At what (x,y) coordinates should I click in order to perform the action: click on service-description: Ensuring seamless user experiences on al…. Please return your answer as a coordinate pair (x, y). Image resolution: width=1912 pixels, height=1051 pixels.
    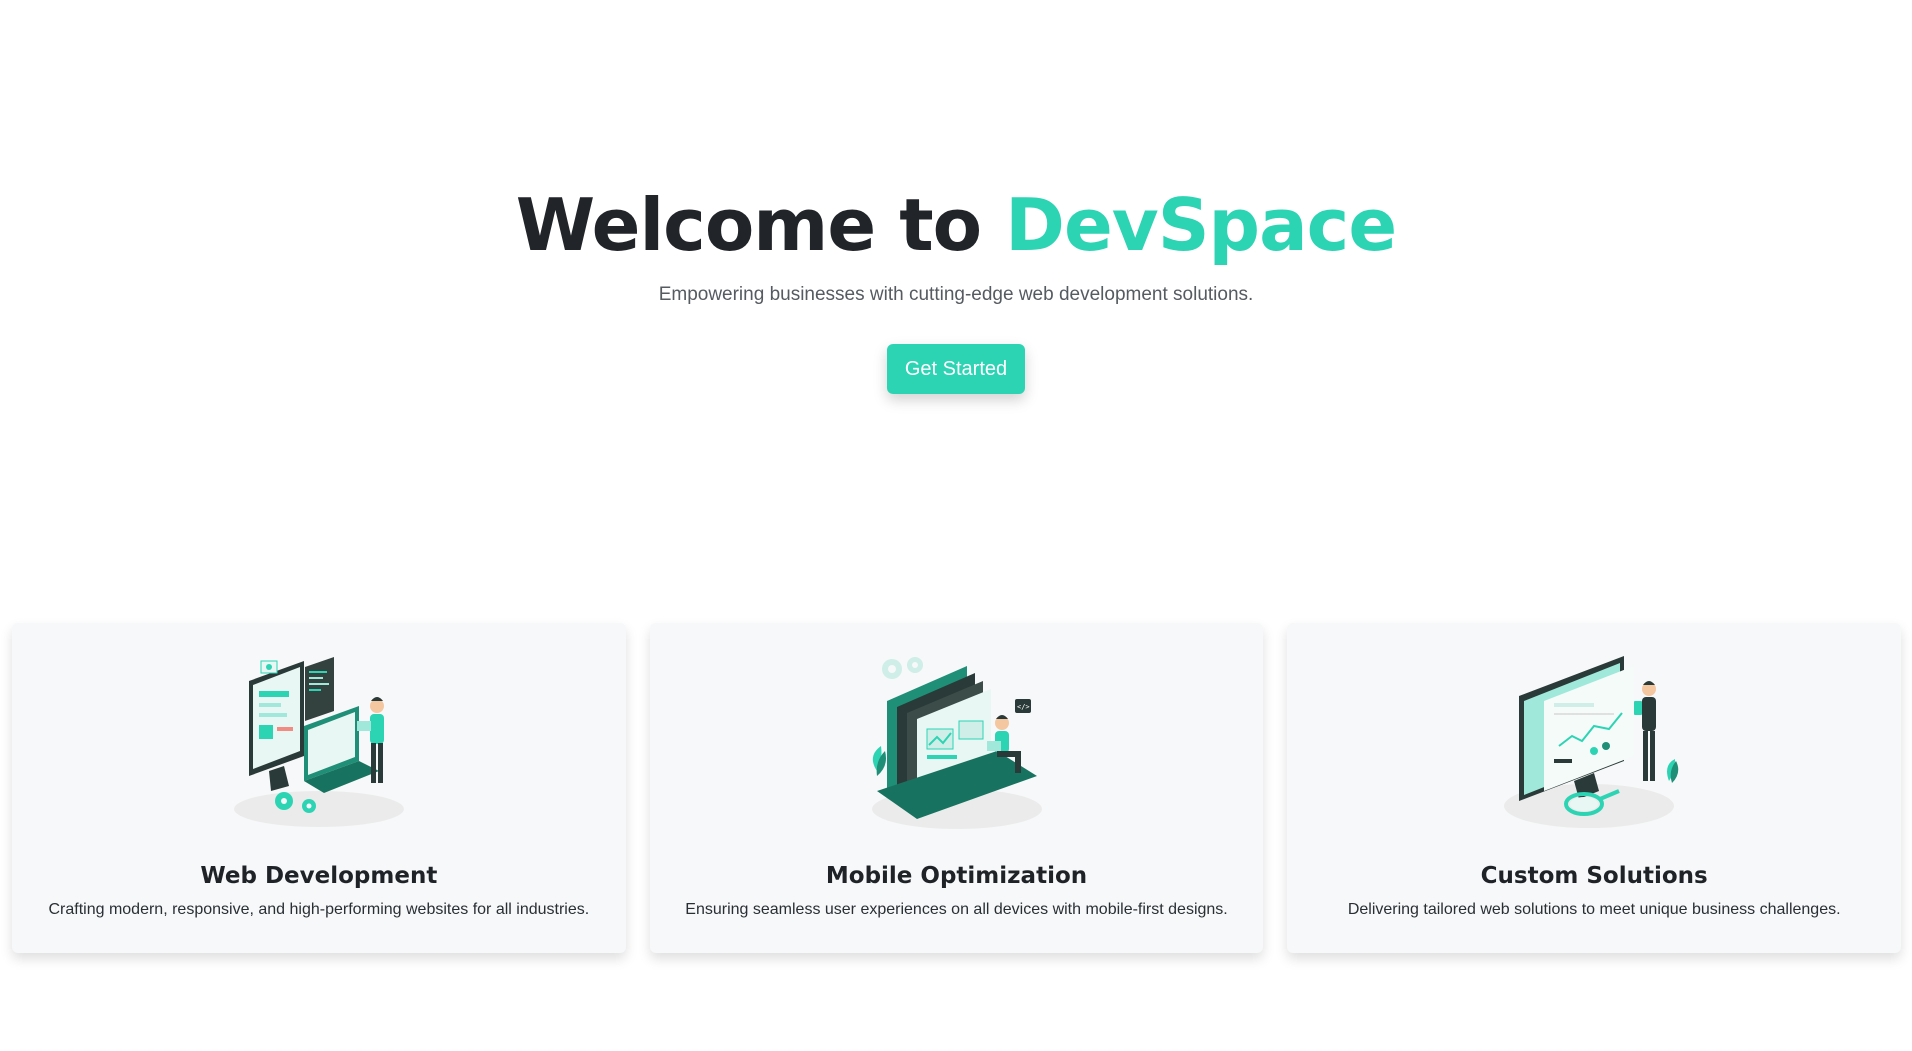
    Looking at the image, I should click on (956, 909).